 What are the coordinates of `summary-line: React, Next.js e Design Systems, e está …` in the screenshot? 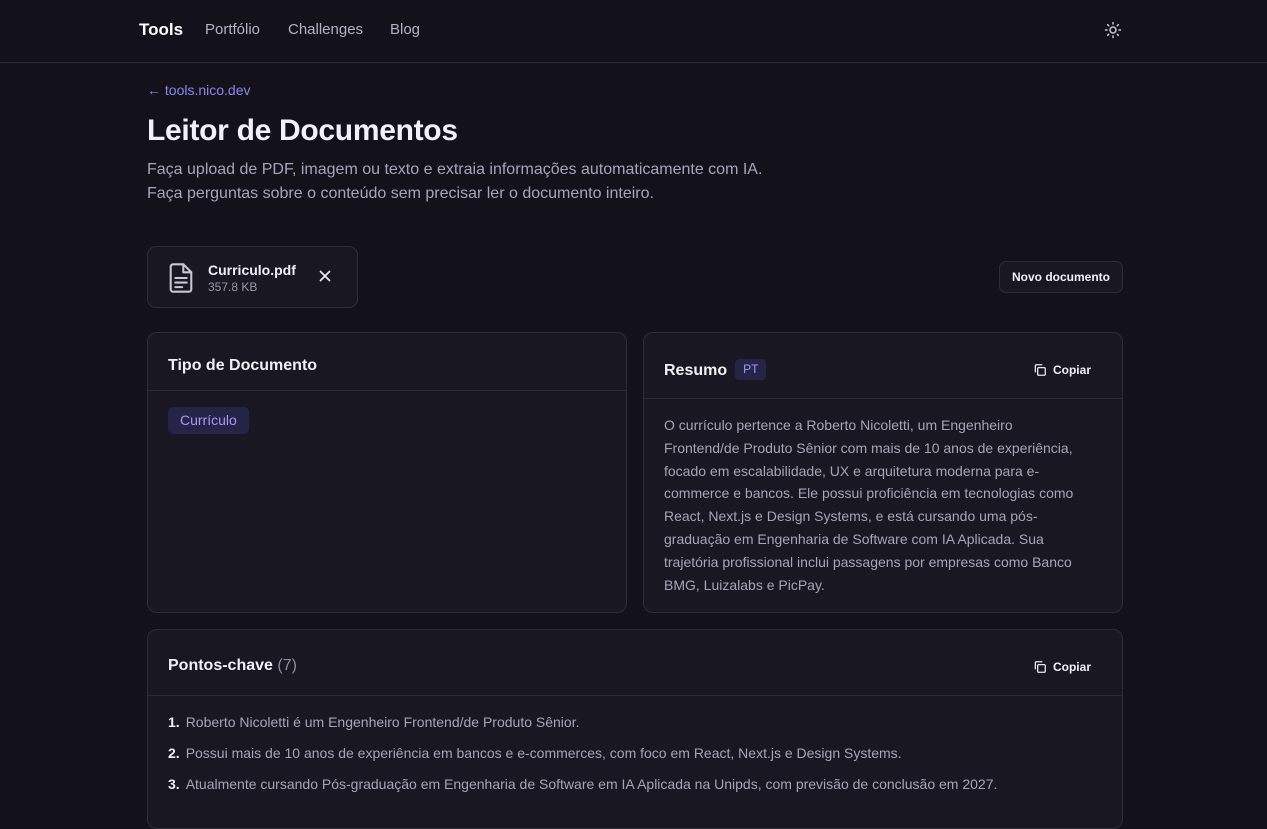 It's located at (851, 516).